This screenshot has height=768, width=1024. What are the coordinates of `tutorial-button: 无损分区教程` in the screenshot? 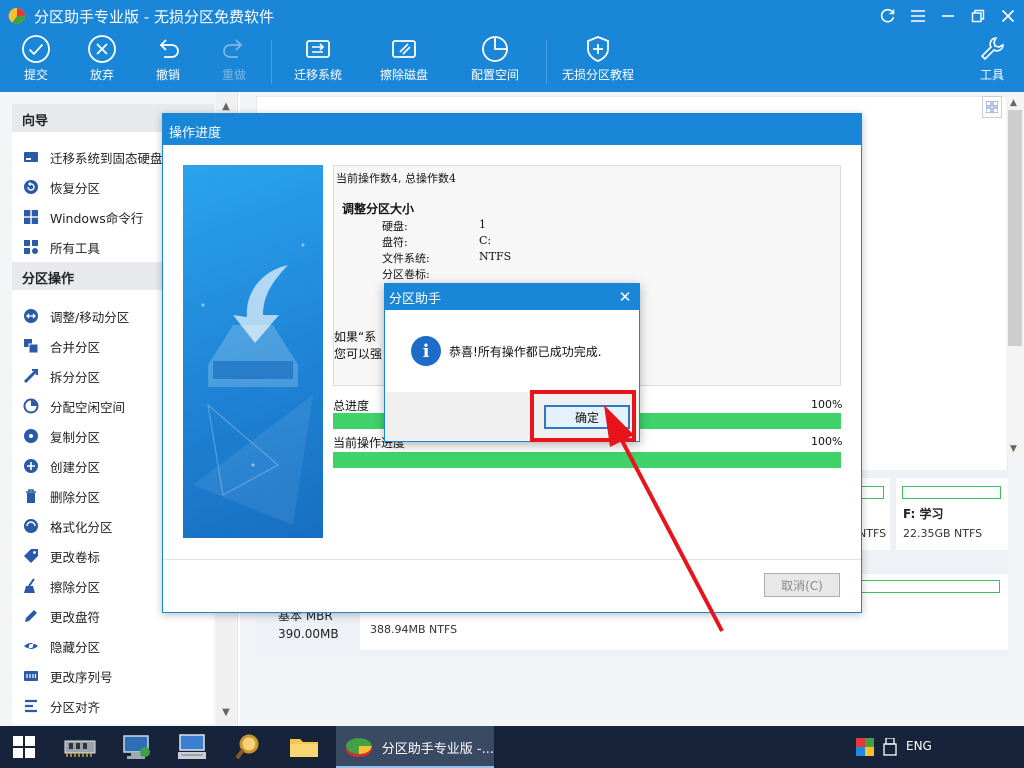 It's located at (598, 62).